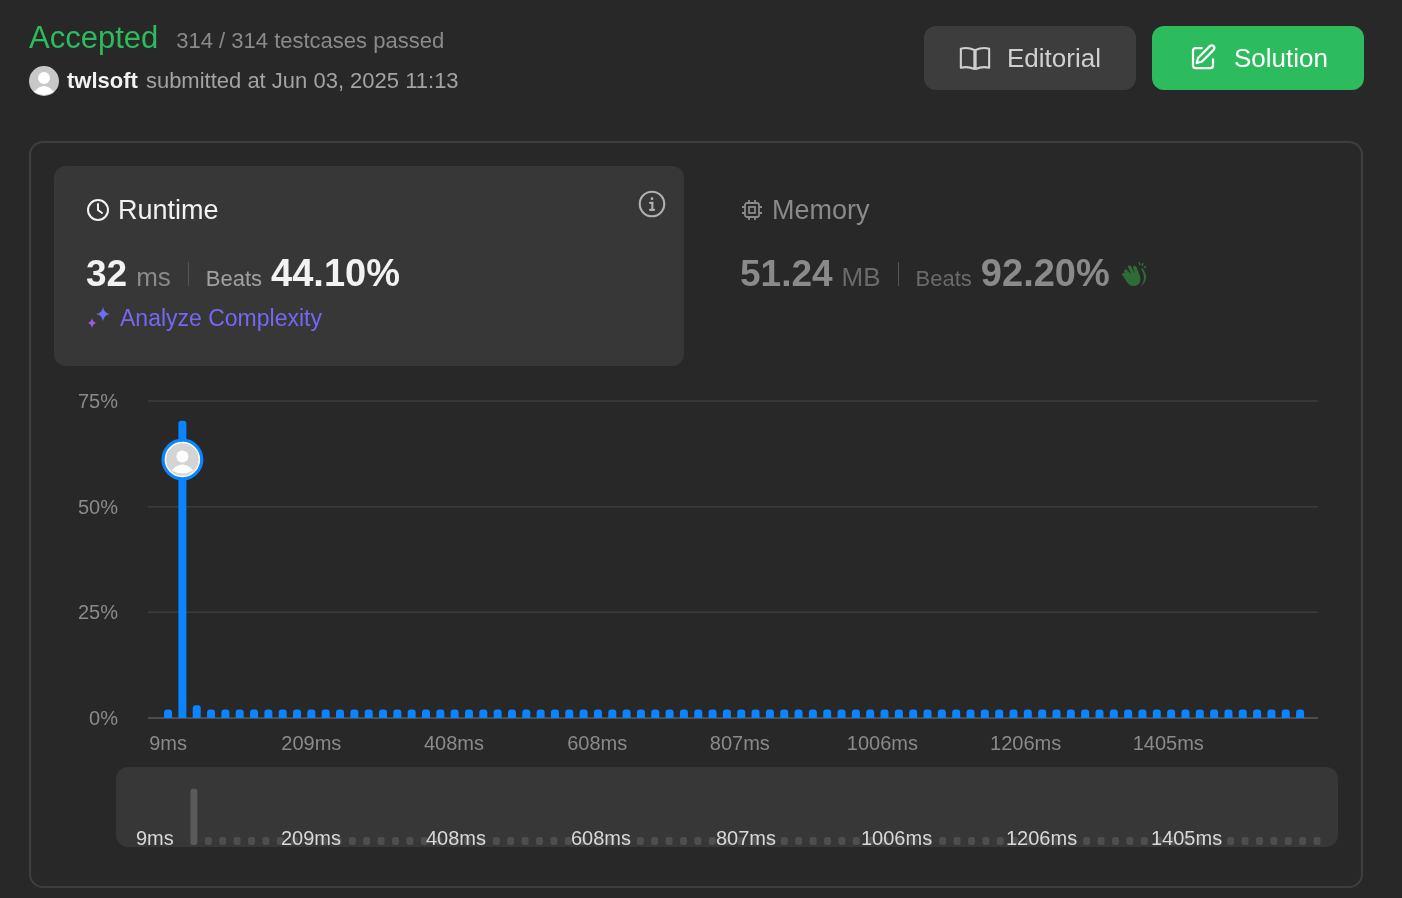 Image resolution: width=1402 pixels, height=898 pixels. Describe the element at coordinates (739, 743) in the screenshot. I see `x-axis-label: 807ms` at that location.